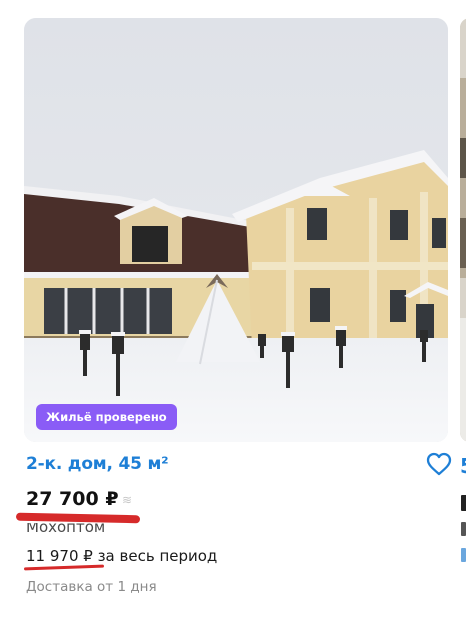  Describe the element at coordinates (72, 499) in the screenshot. I see `listing-price: 27 700 ₽` at that location.